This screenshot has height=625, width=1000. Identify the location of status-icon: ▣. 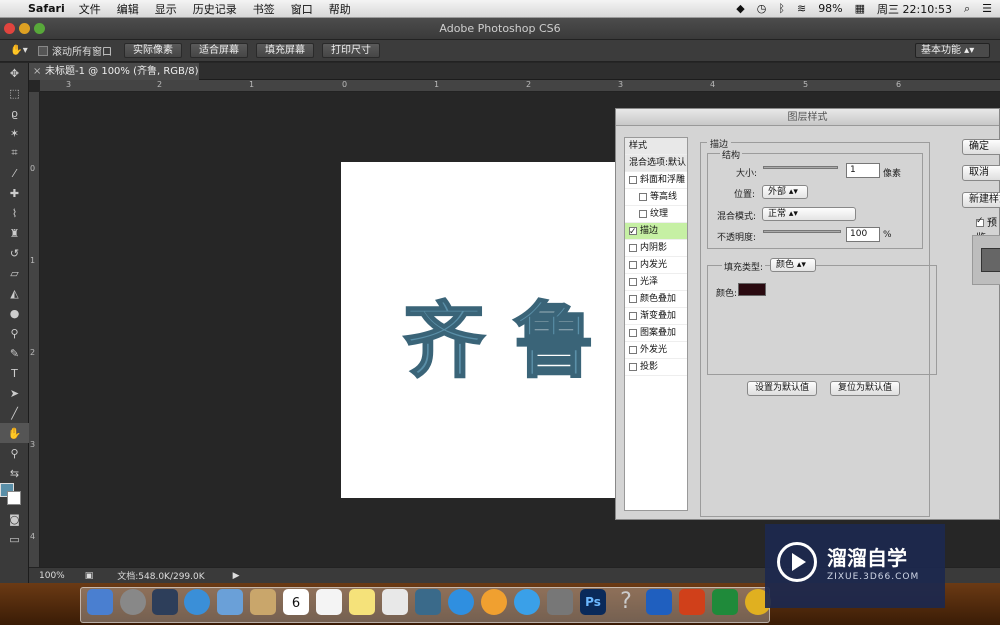
(89, 576).